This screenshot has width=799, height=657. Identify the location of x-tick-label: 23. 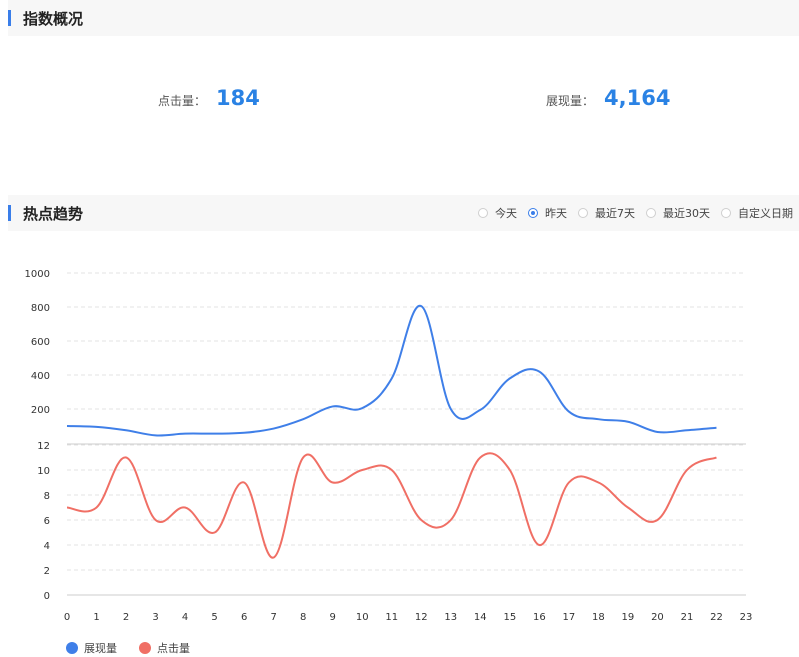
(746, 617).